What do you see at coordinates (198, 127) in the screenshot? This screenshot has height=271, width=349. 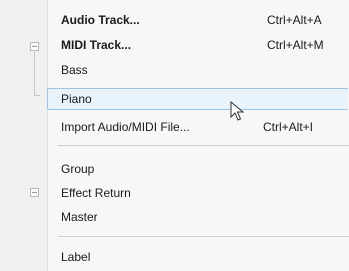 I see `menu-item-import-audio-midi: Import Audio/MIDI File... Ctrl+Alt+I` at bounding box center [198, 127].